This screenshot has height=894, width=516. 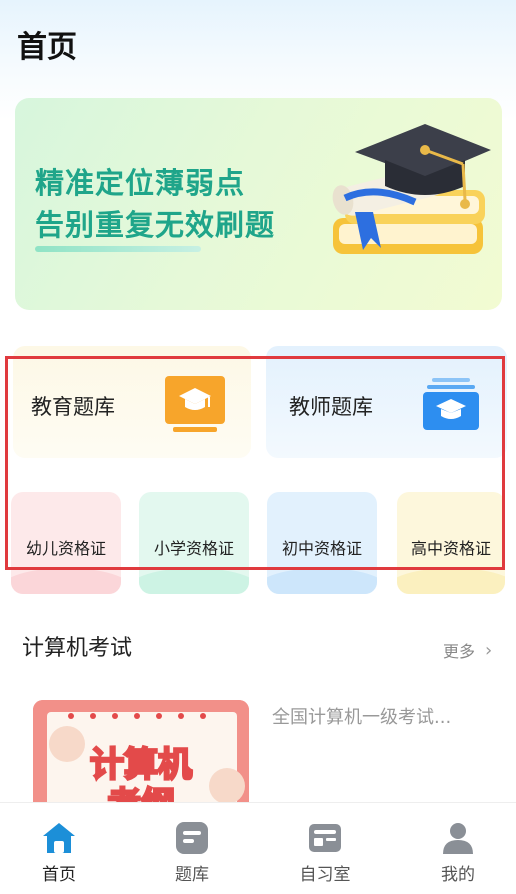 I want to click on course-thumbnail: 计算机 考纲, so click(x=141, y=753).